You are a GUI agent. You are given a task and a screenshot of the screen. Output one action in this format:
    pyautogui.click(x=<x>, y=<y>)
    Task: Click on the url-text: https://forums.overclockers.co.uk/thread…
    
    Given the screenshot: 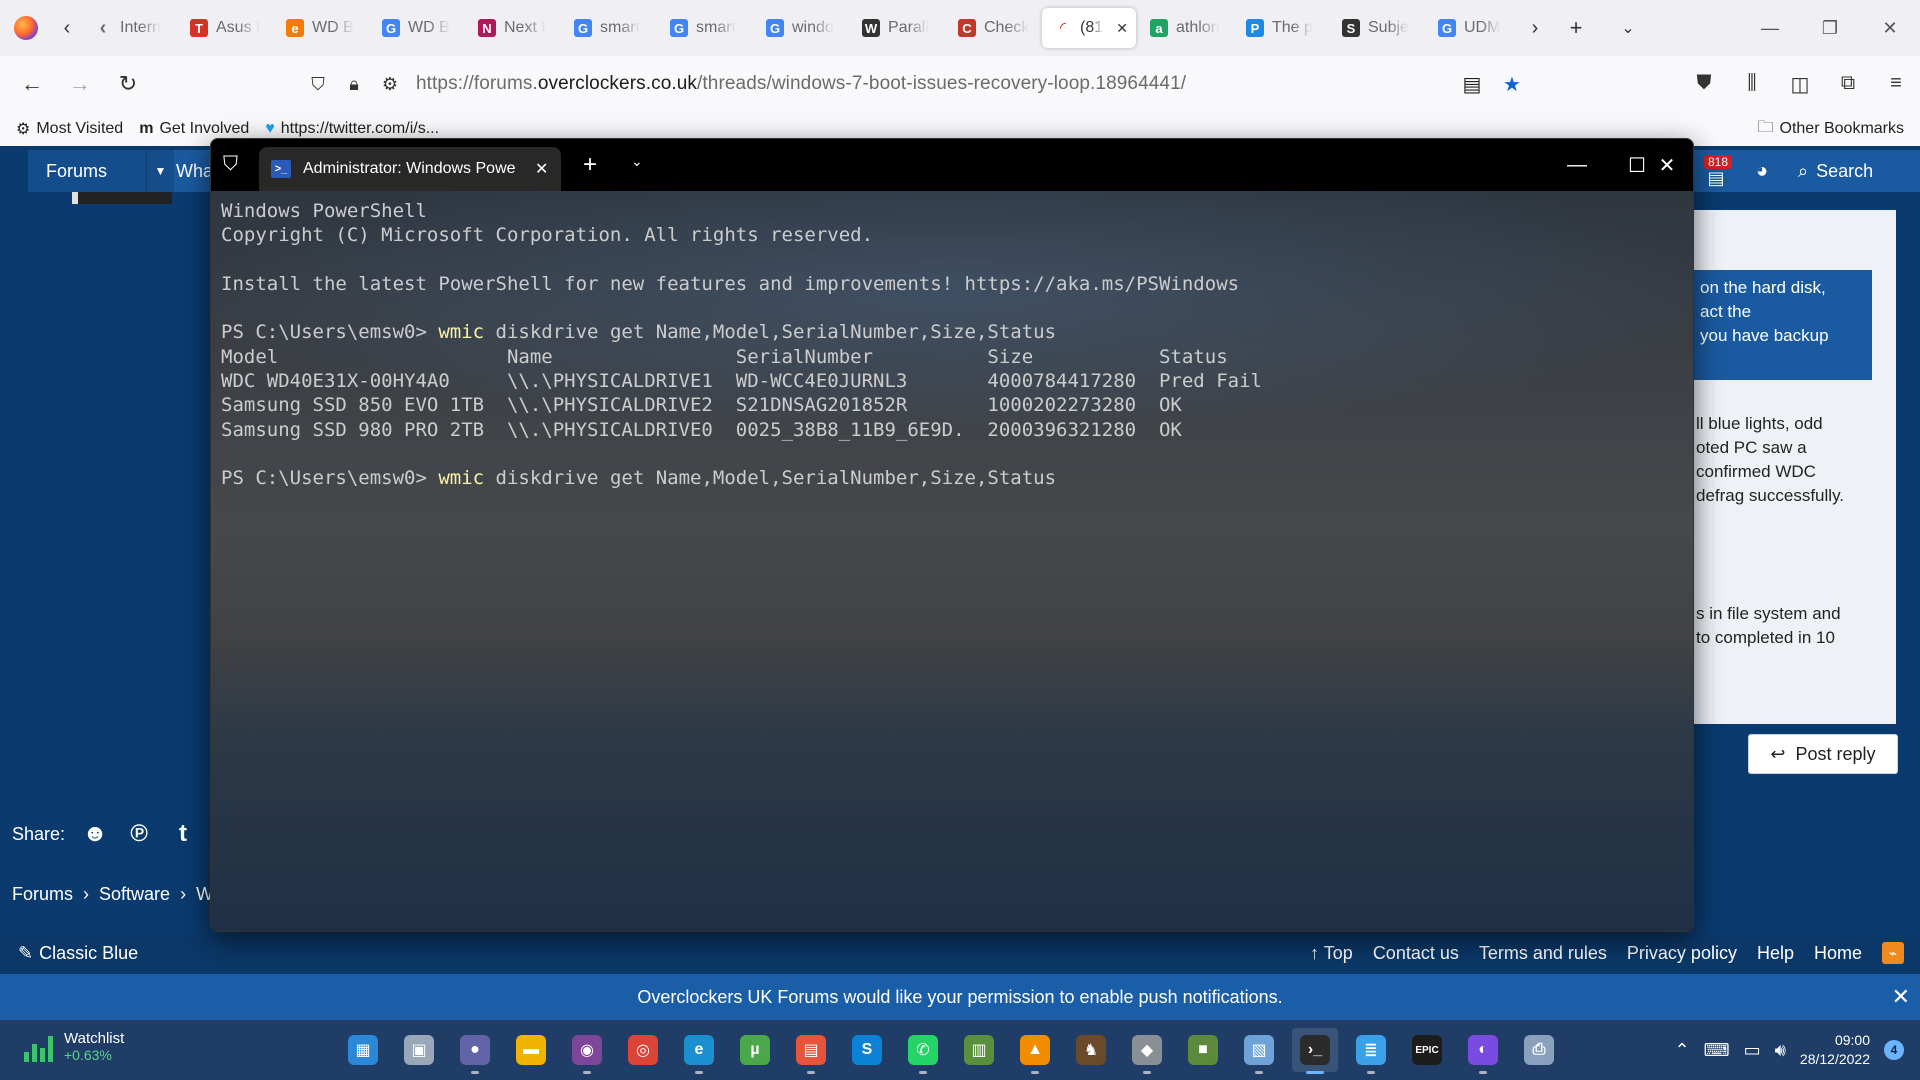 What is the action you would take?
    pyautogui.click(x=801, y=84)
    